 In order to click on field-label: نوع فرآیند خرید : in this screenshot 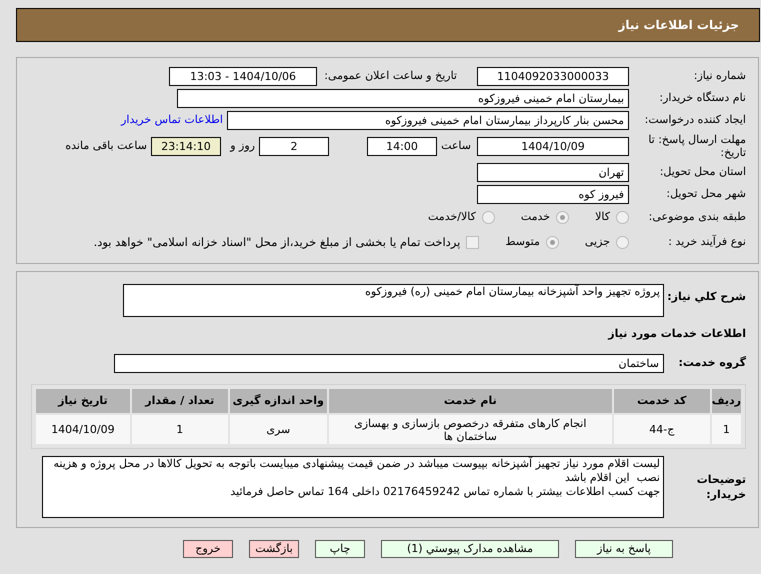, I will do `click(706, 242)`.